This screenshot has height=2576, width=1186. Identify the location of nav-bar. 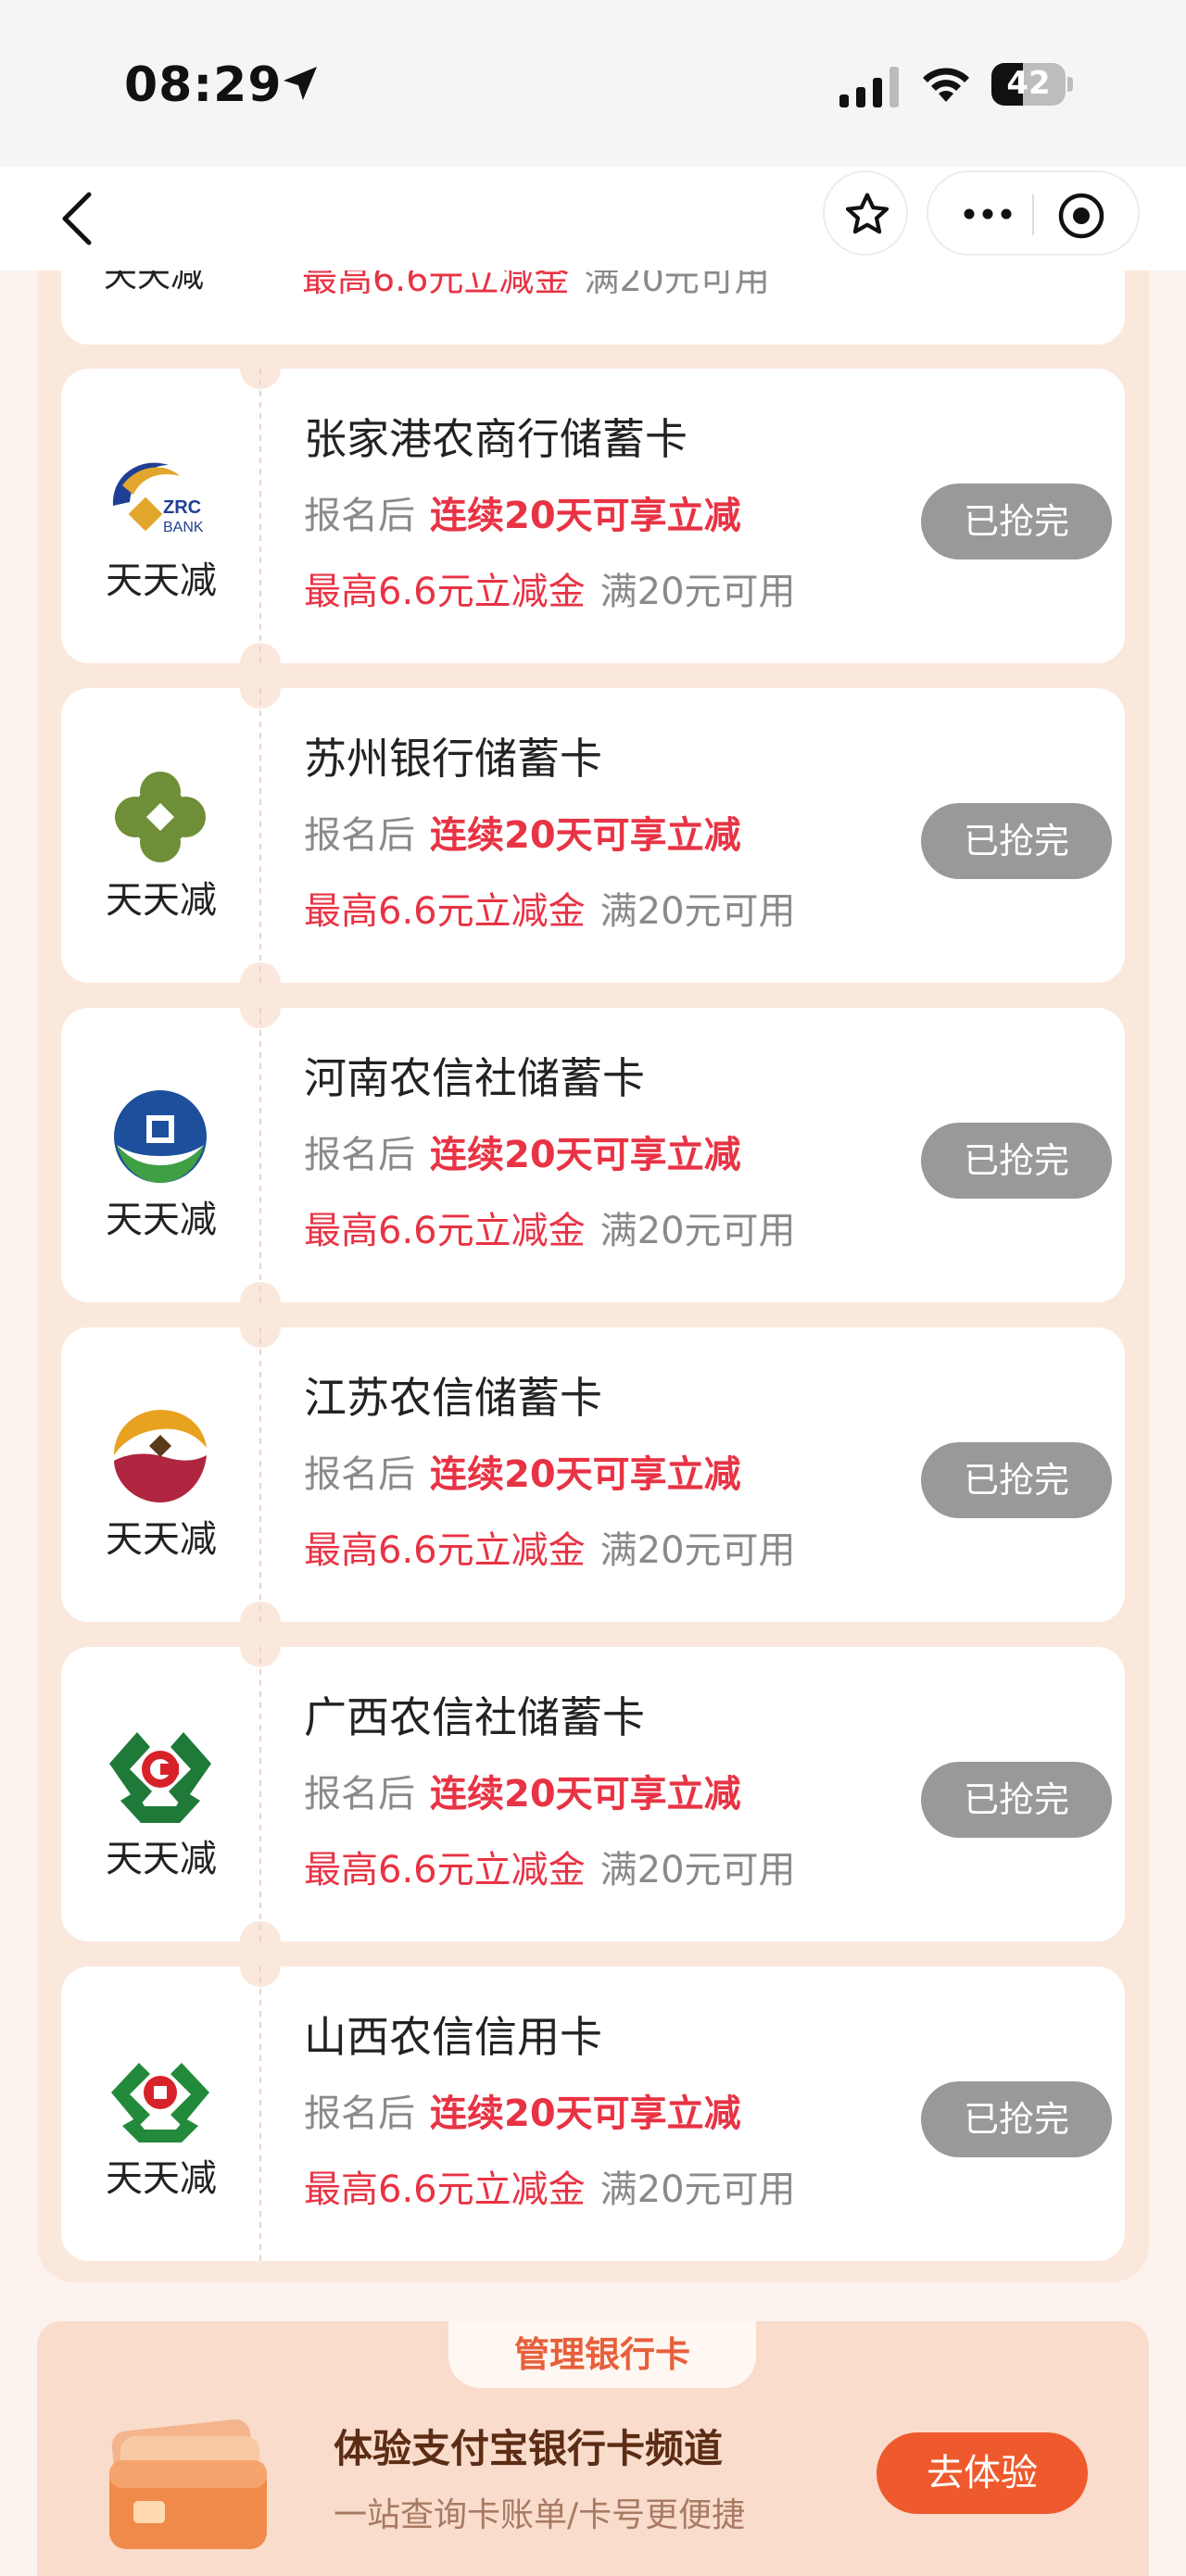
(593, 218).